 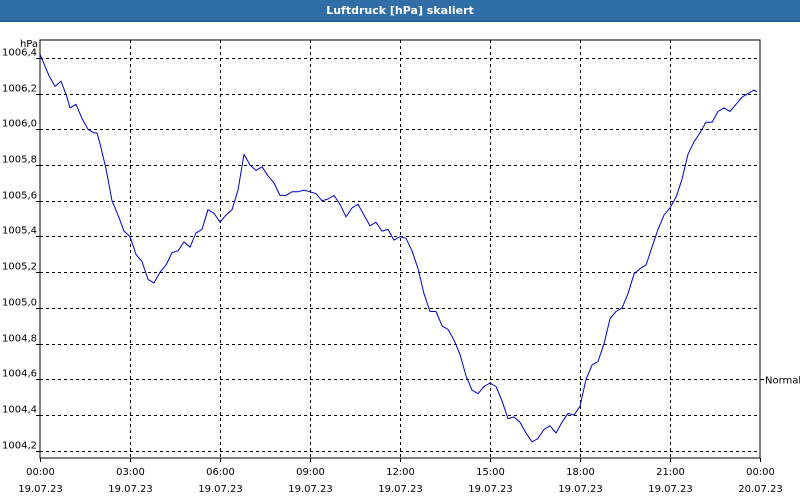 What do you see at coordinates (19, 231) in the screenshot?
I see `y-tick-label: 1005,4` at bounding box center [19, 231].